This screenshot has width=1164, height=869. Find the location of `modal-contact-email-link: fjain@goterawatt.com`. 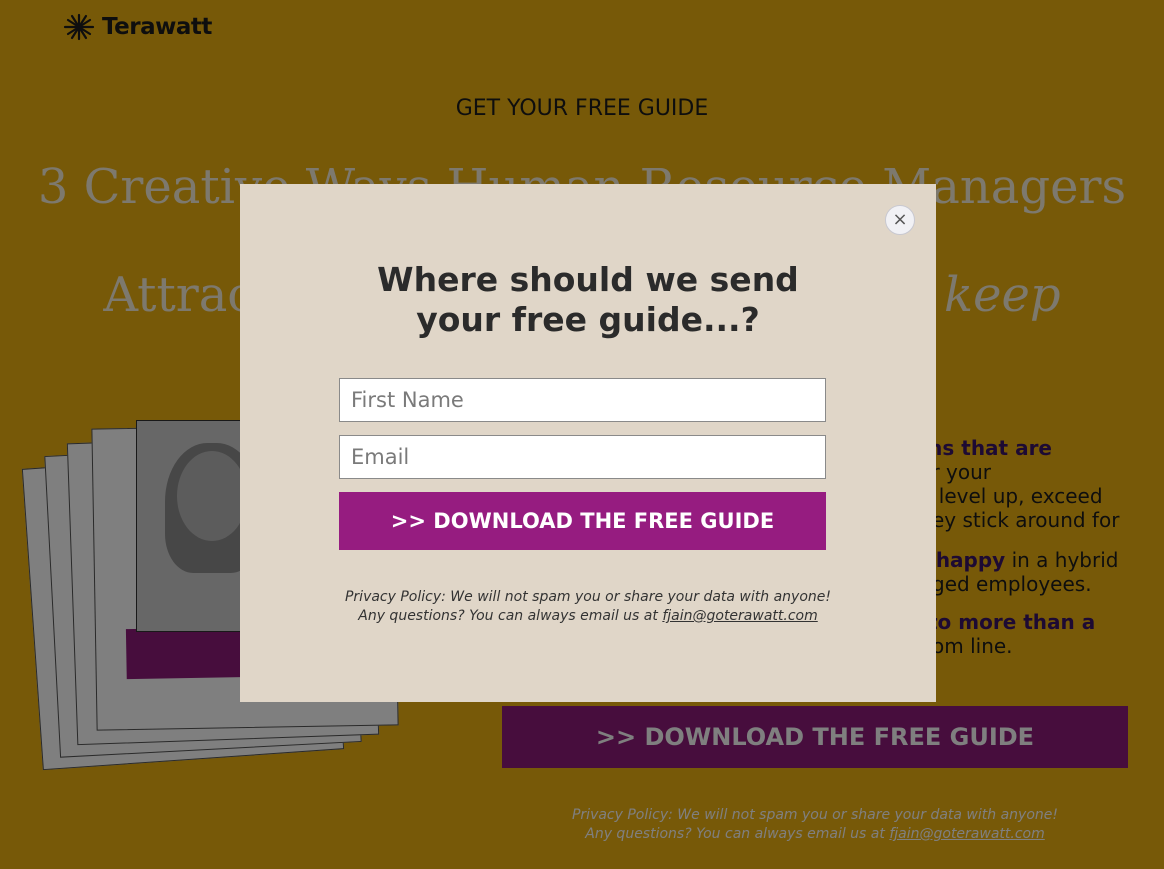

modal-contact-email-link: fjain@goterawatt.com is located at coordinates (739, 616).